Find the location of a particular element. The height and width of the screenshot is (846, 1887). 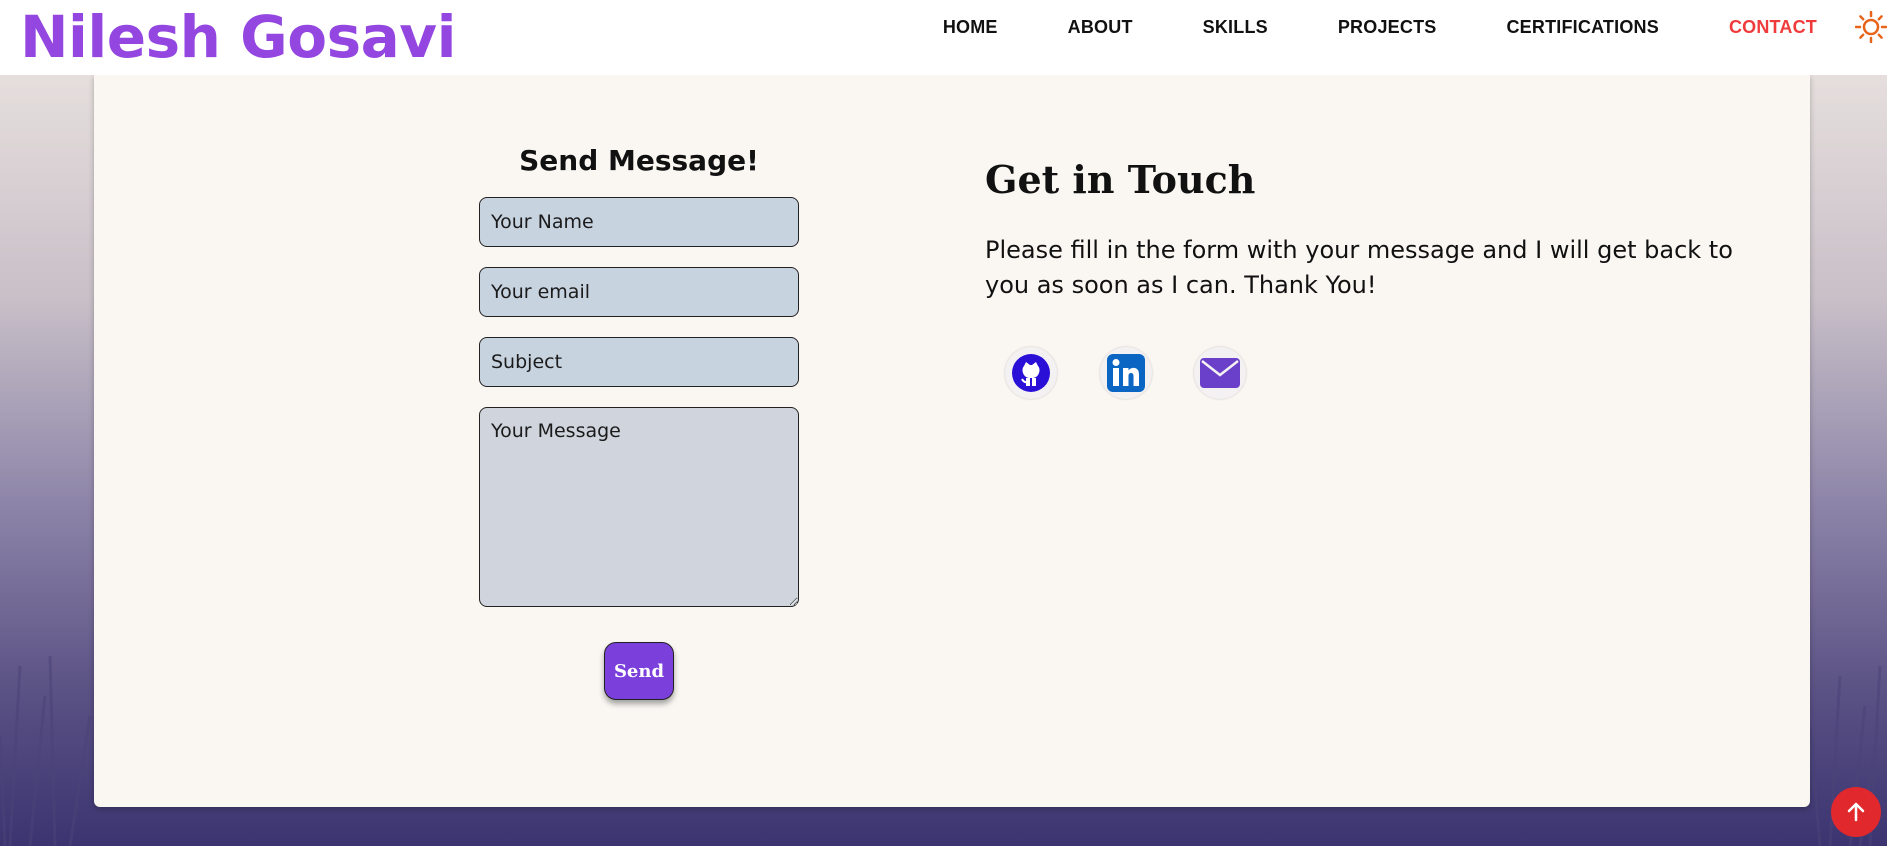

subject-input is located at coordinates (639, 362).